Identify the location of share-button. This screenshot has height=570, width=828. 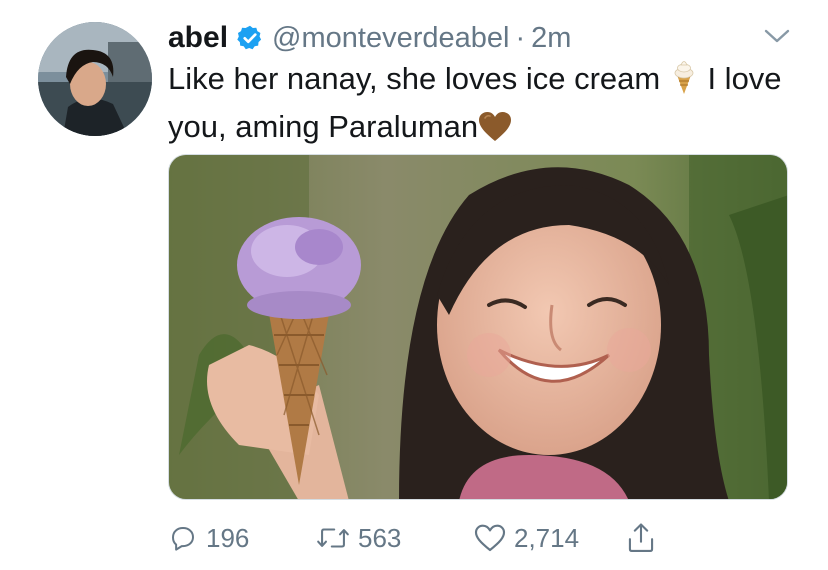
(645, 538).